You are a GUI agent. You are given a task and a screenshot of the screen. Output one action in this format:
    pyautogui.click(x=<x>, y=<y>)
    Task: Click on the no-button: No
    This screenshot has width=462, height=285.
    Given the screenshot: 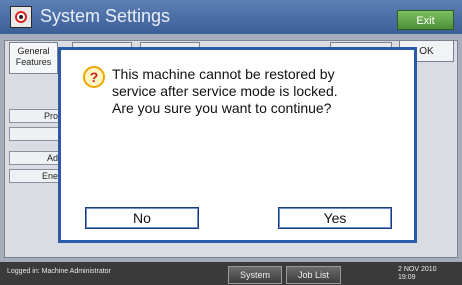 What is the action you would take?
    pyautogui.click(x=142, y=218)
    